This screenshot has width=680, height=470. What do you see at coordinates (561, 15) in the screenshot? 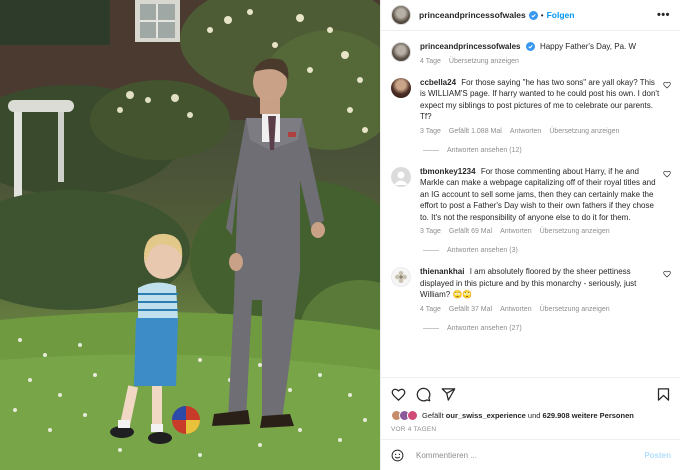
I see `follow-button: Folgen` at bounding box center [561, 15].